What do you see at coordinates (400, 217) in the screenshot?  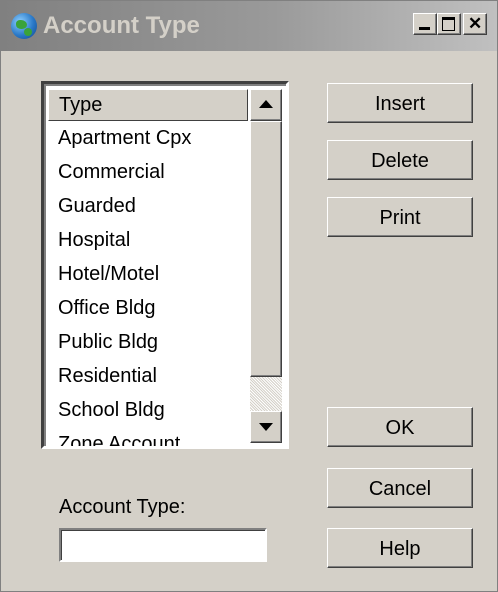 I see `print-button: Print` at bounding box center [400, 217].